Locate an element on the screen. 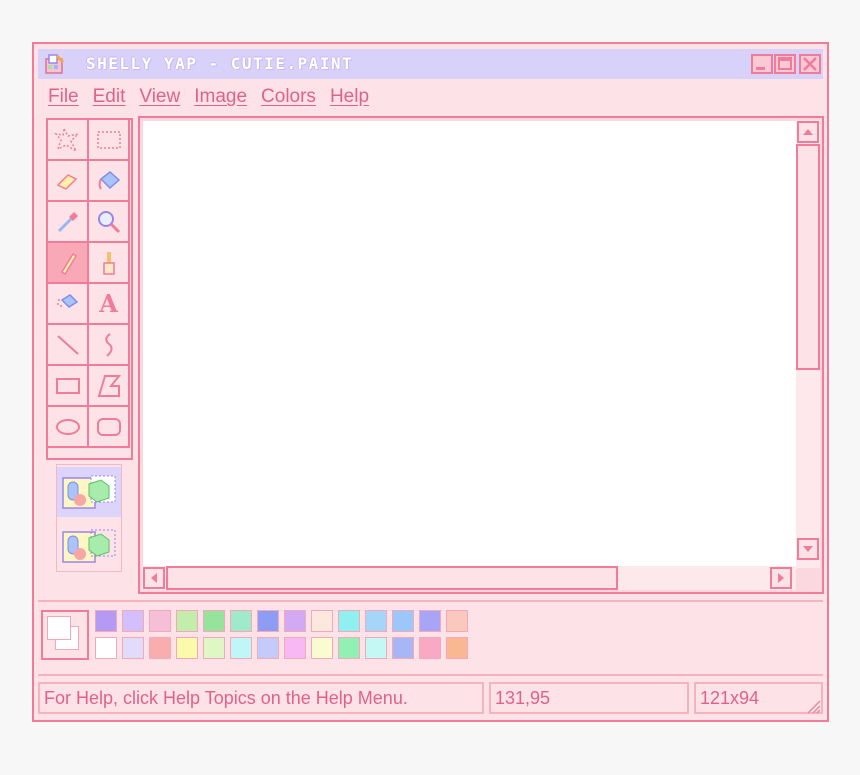  airbrush-icon is located at coordinates (67, 300).